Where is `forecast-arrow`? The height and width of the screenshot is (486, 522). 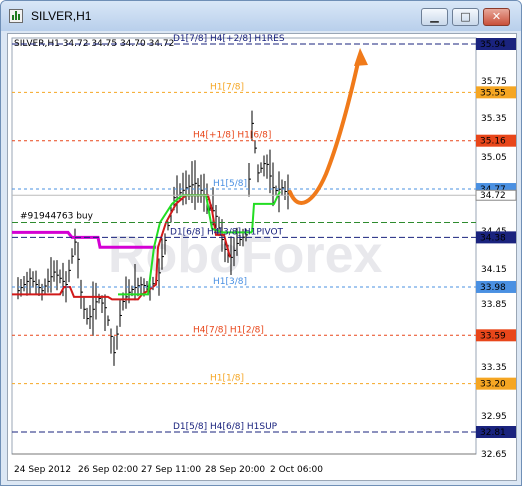
forecast-arrow is located at coordinates (324, 130).